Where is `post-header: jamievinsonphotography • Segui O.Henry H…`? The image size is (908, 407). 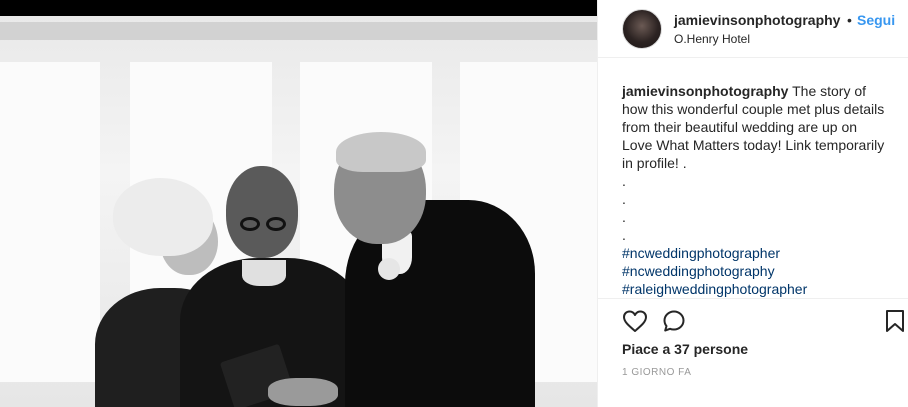
post-header: jamievinsonphotography • Segui O.Henry H… is located at coordinates (753, 29).